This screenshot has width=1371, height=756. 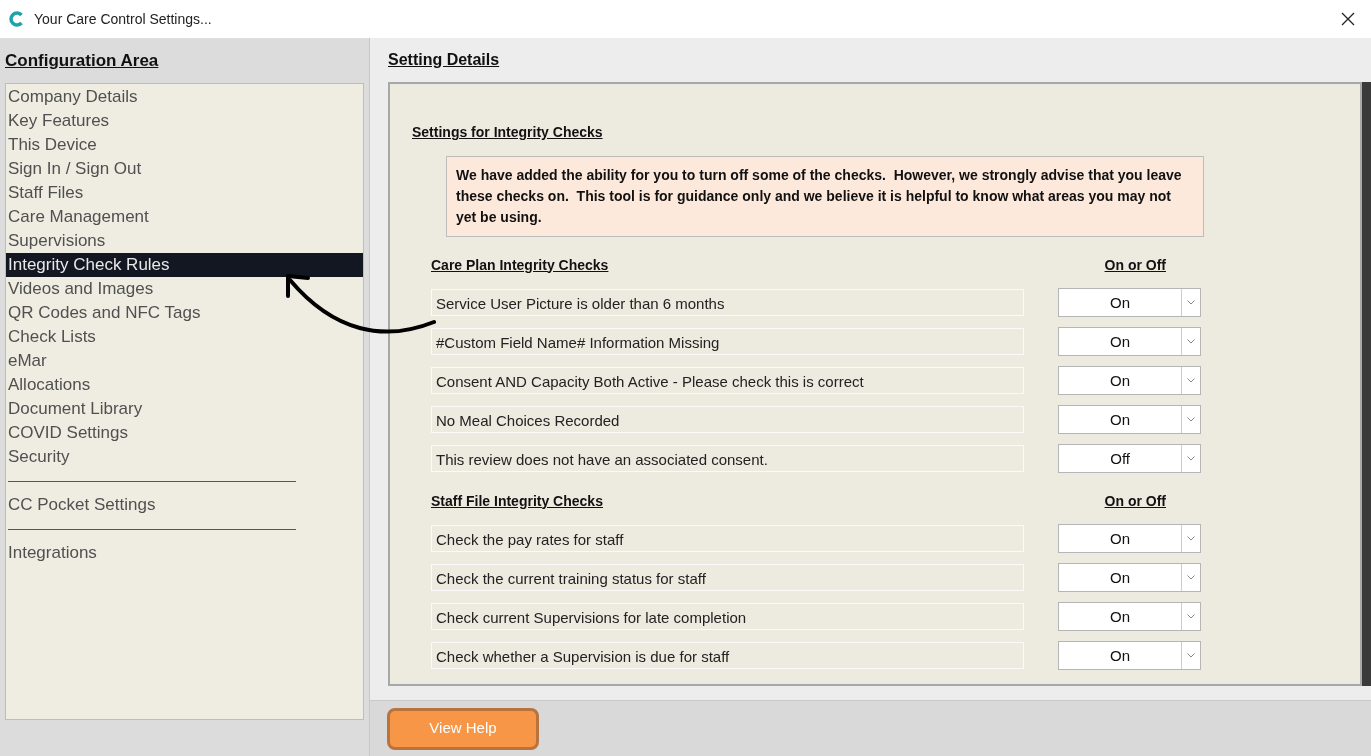 I want to click on check-label: Check the current training status for staff, so click(x=728, y=577).